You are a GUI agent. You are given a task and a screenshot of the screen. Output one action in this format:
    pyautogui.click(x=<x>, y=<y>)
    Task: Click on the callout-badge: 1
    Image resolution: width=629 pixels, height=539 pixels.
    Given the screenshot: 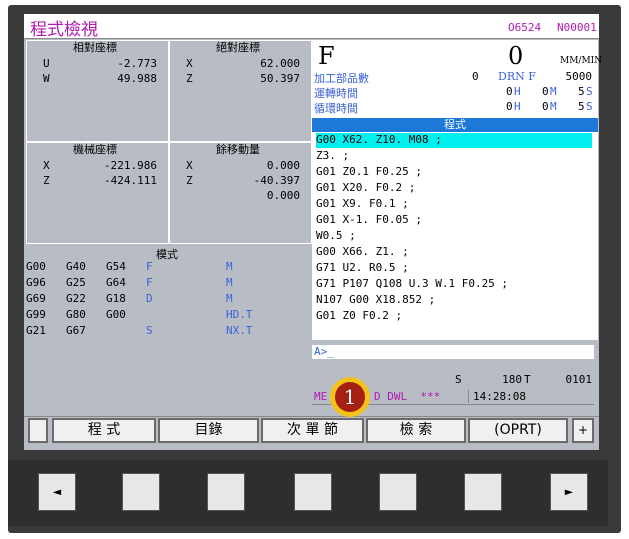 What is the action you would take?
    pyautogui.click(x=350, y=397)
    